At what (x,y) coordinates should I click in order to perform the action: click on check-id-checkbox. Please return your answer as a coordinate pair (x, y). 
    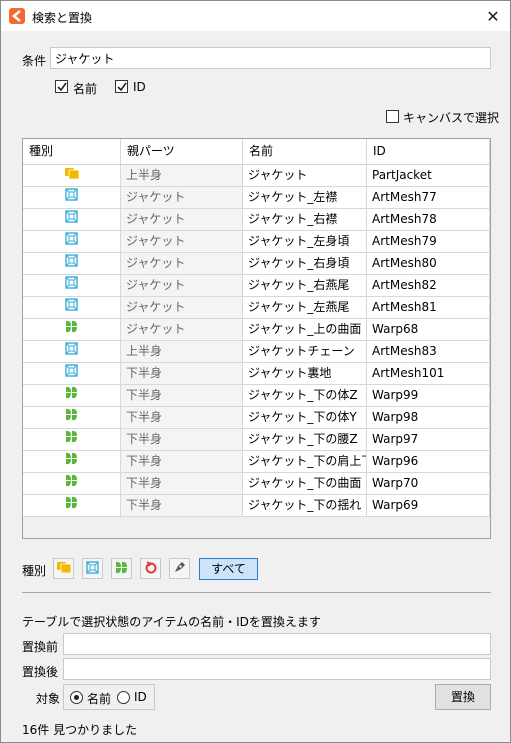
    Looking at the image, I should click on (121, 86).